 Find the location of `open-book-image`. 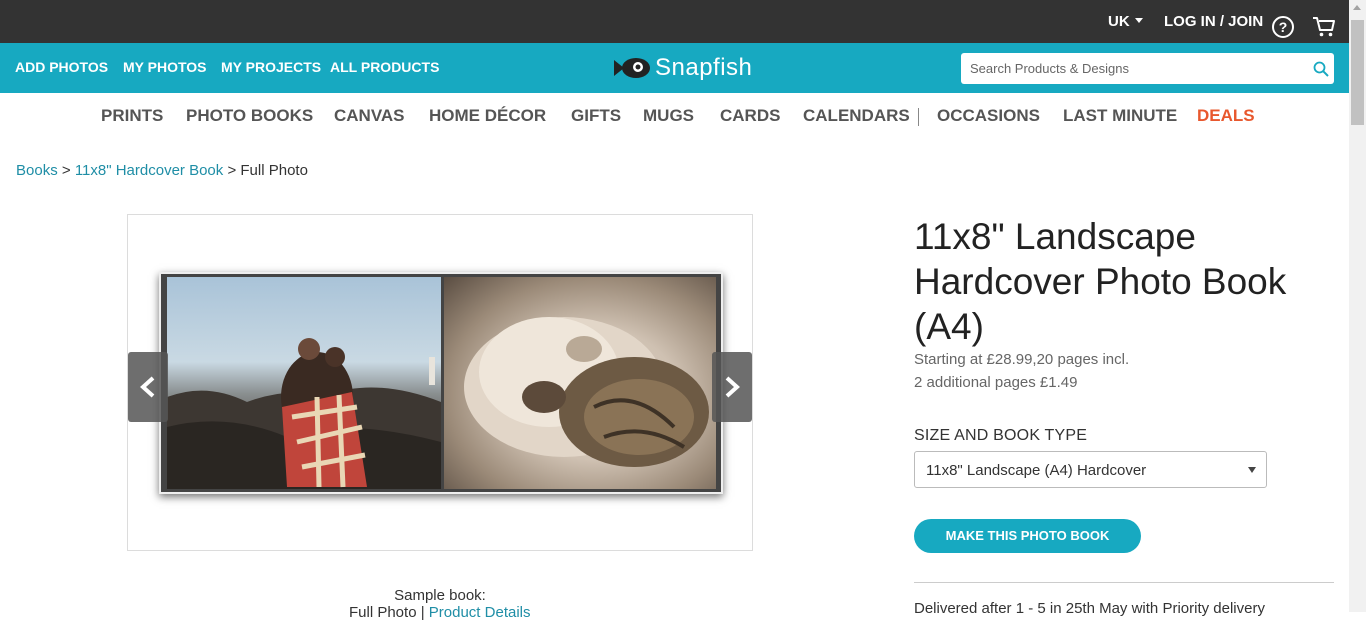

open-book-image is located at coordinates (441, 383).